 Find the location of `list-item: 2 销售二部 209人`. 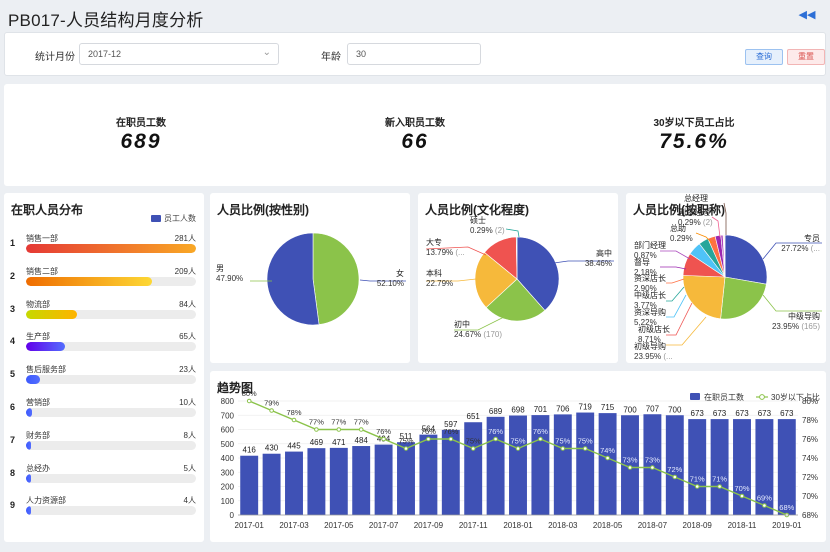

list-item: 2 销售二部 209人 is located at coordinates (104, 279).